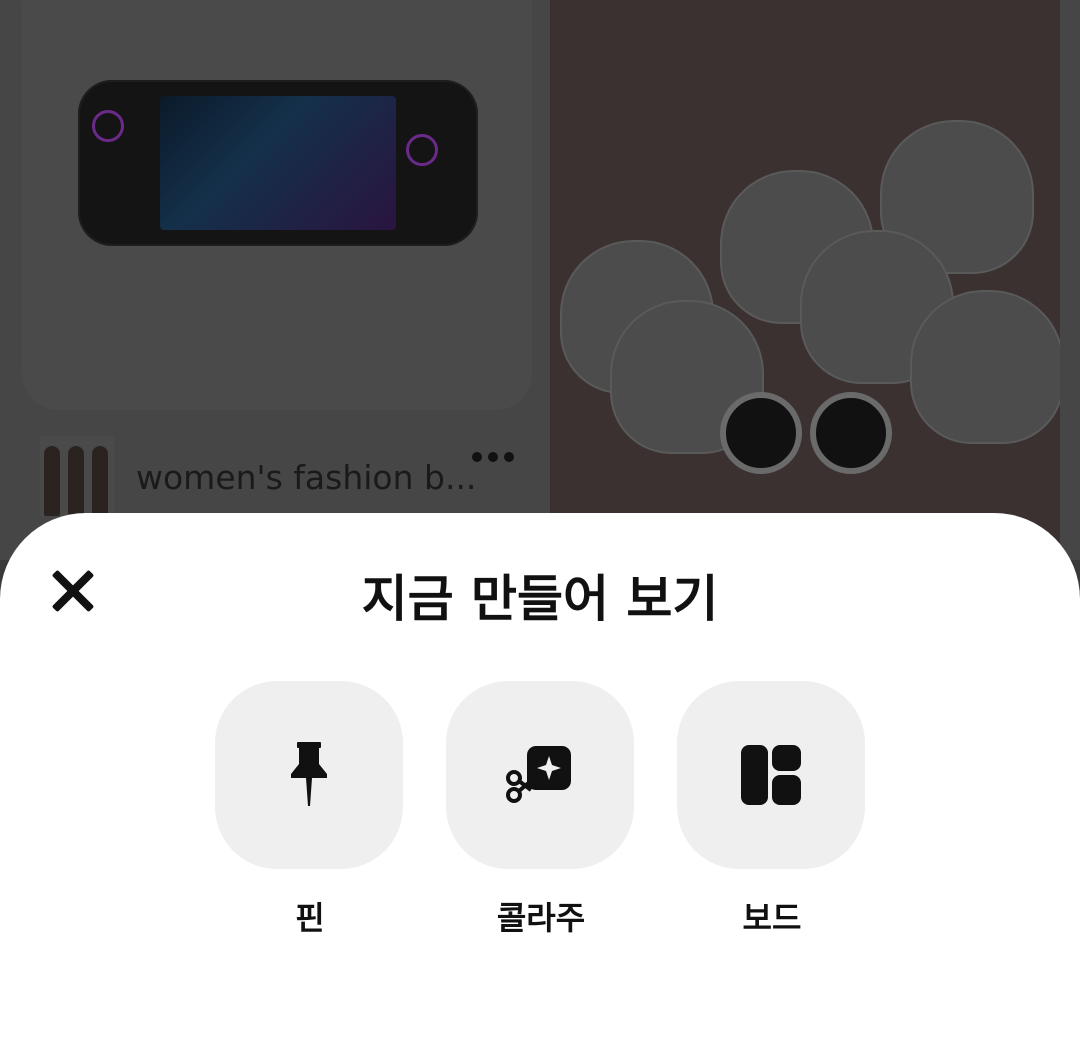  I want to click on board-grid-icon, so click(771, 775).